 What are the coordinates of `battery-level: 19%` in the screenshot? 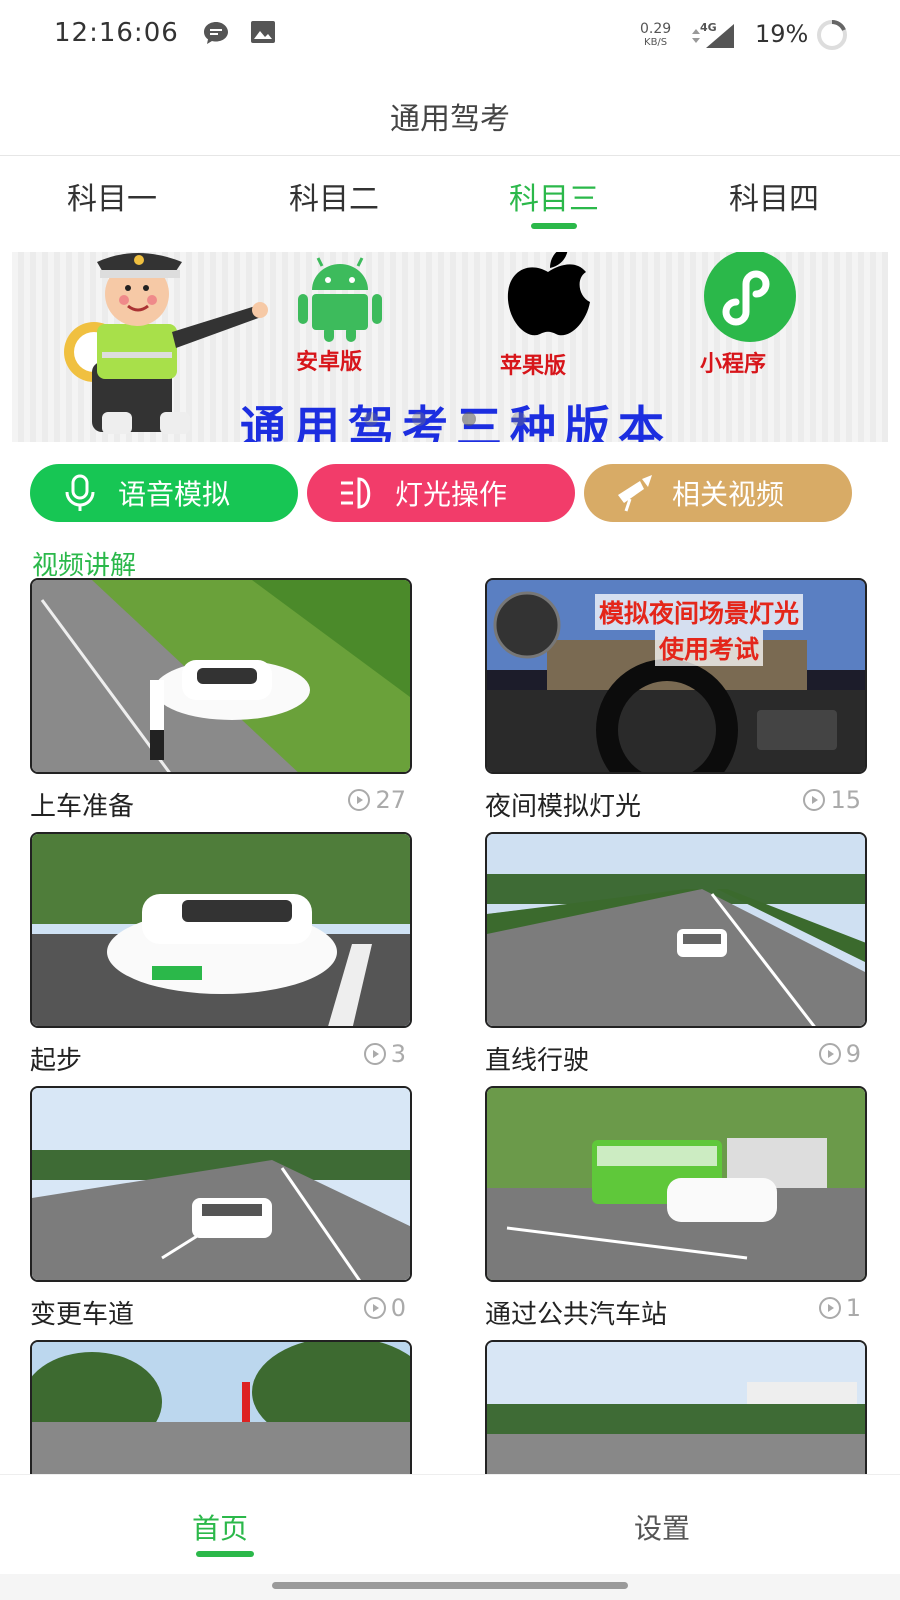 It's located at (782, 34).